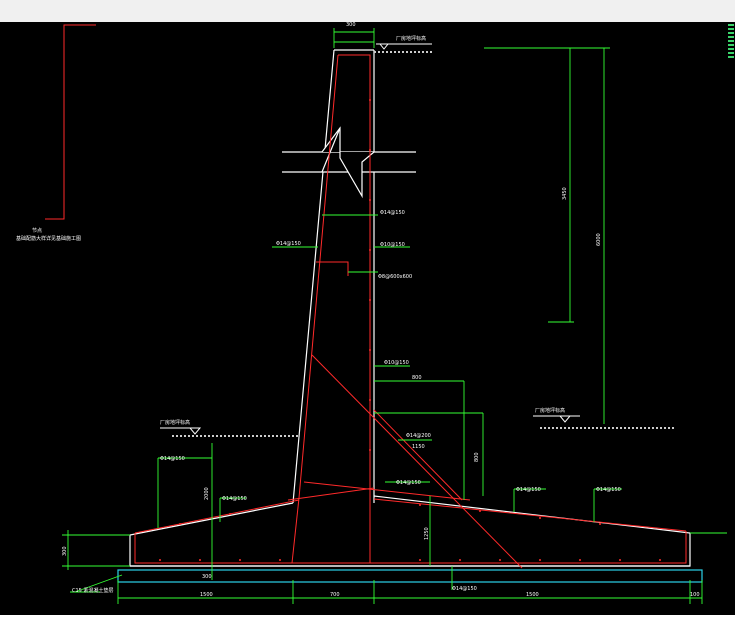  I want to click on scrollbar-thumb, so click(731, 41).